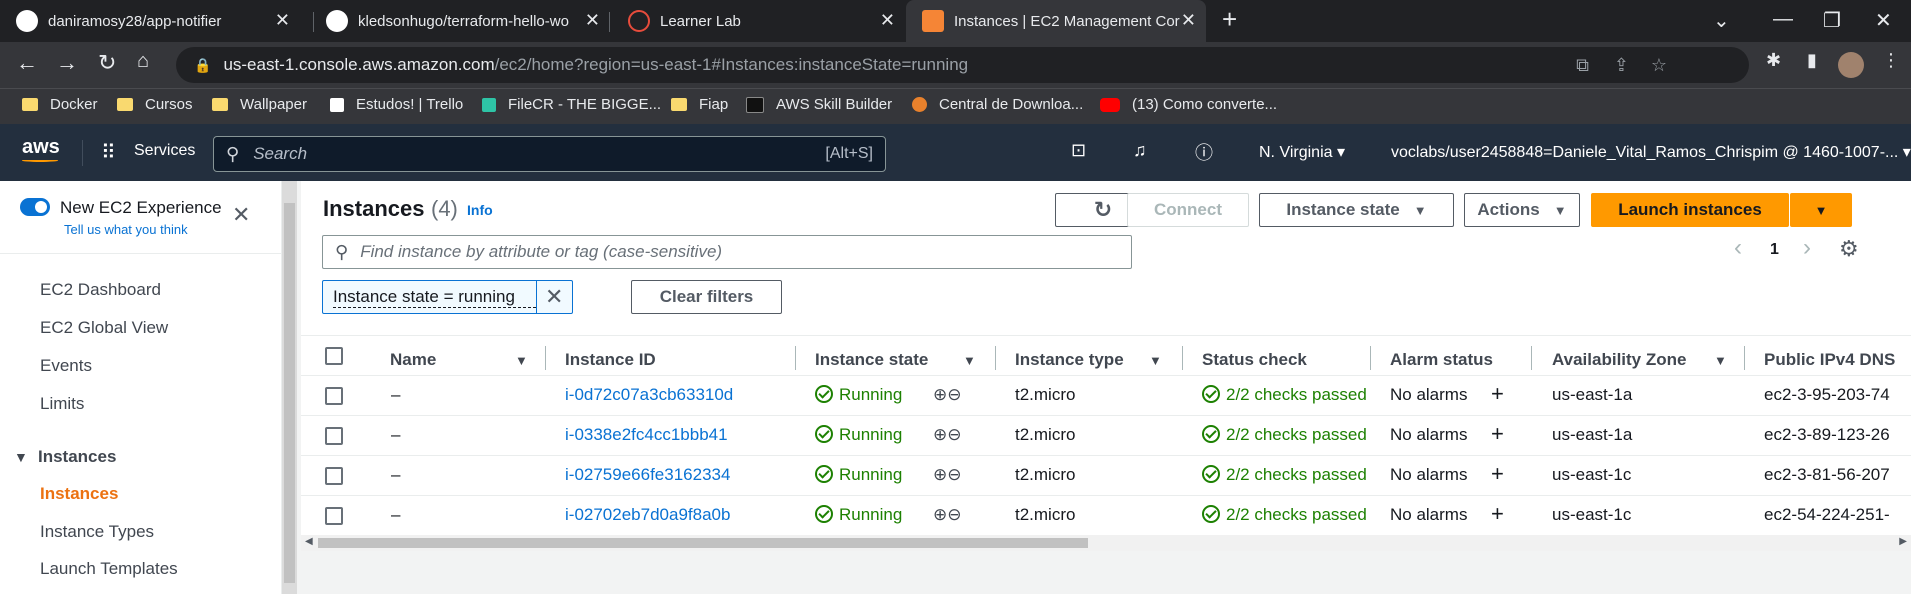 Image resolution: width=1911 pixels, height=594 pixels. Describe the element at coordinates (646, 435) in the screenshot. I see `instance-id-link: i-0338e2fc4cc1bbb41` at that location.